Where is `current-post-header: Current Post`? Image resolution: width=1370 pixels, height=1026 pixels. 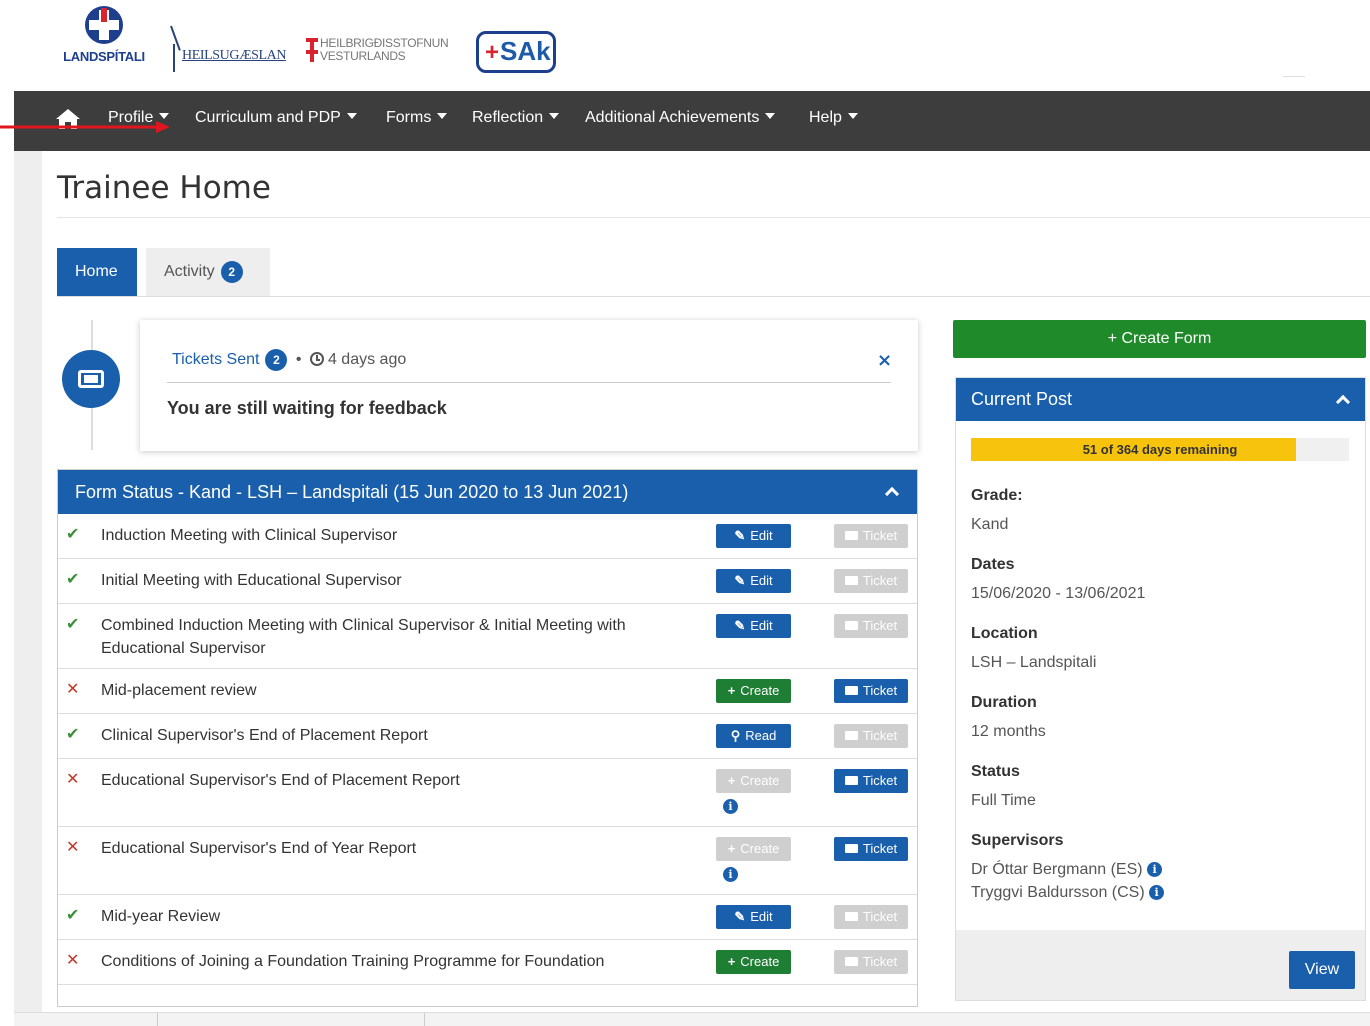 current-post-header: Current Post is located at coordinates (1160, 399).